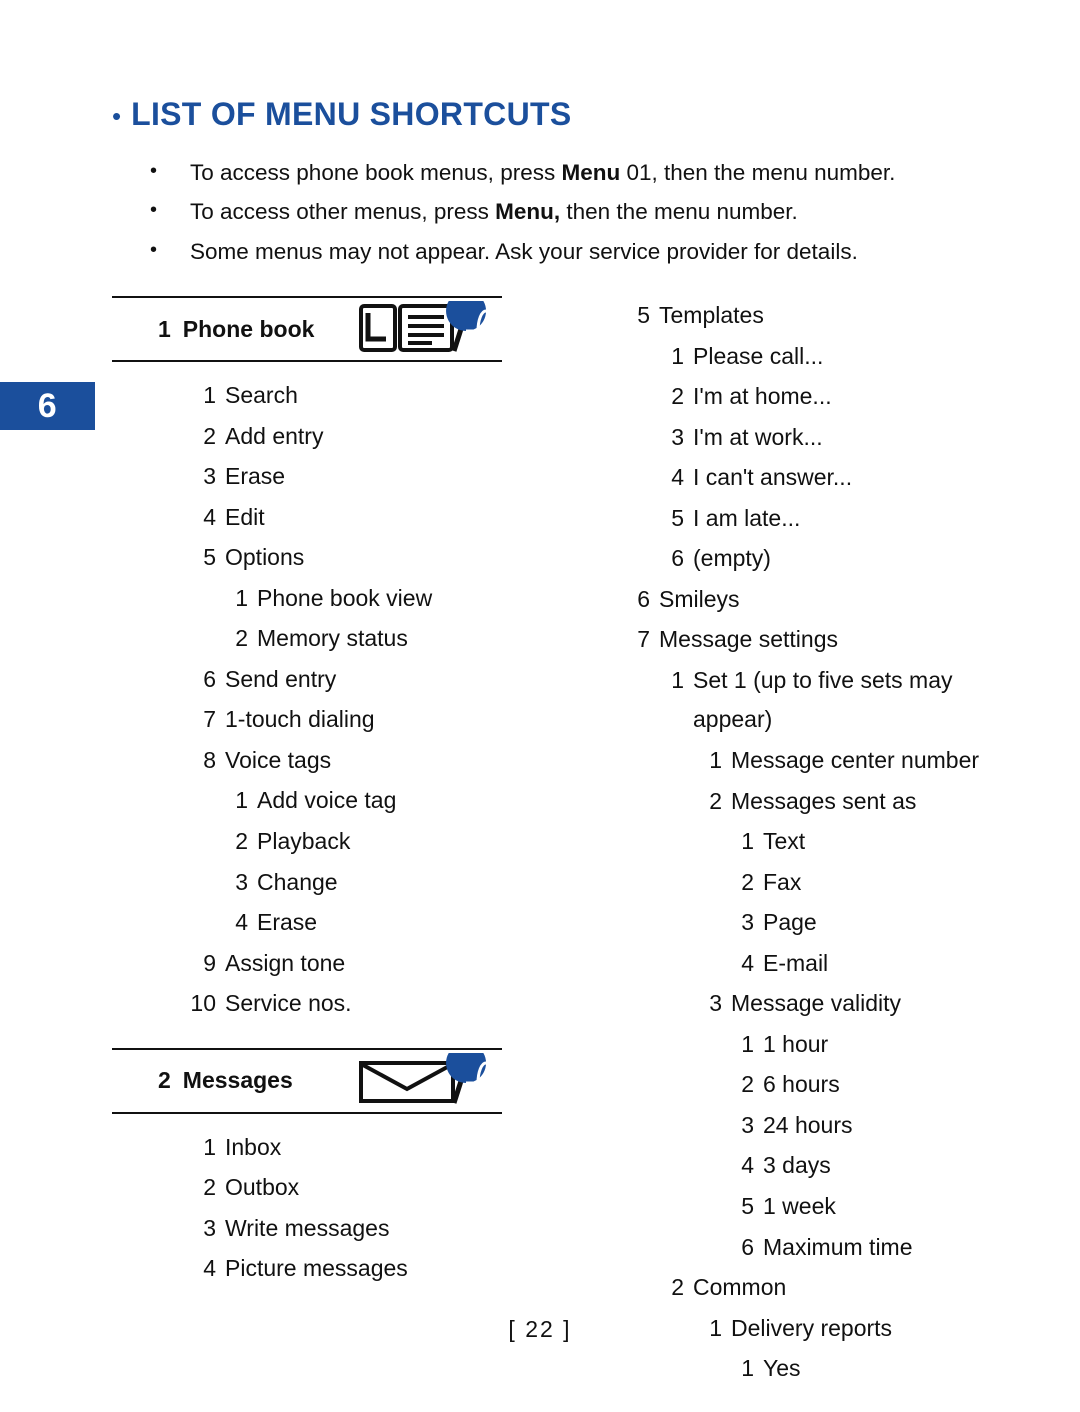 This screenshot has height=1412, width=1080. What do you see at coordinates (237, 1080) in the screenshot?
I see `section-label: Messages` at bounding box center [237, 1080].